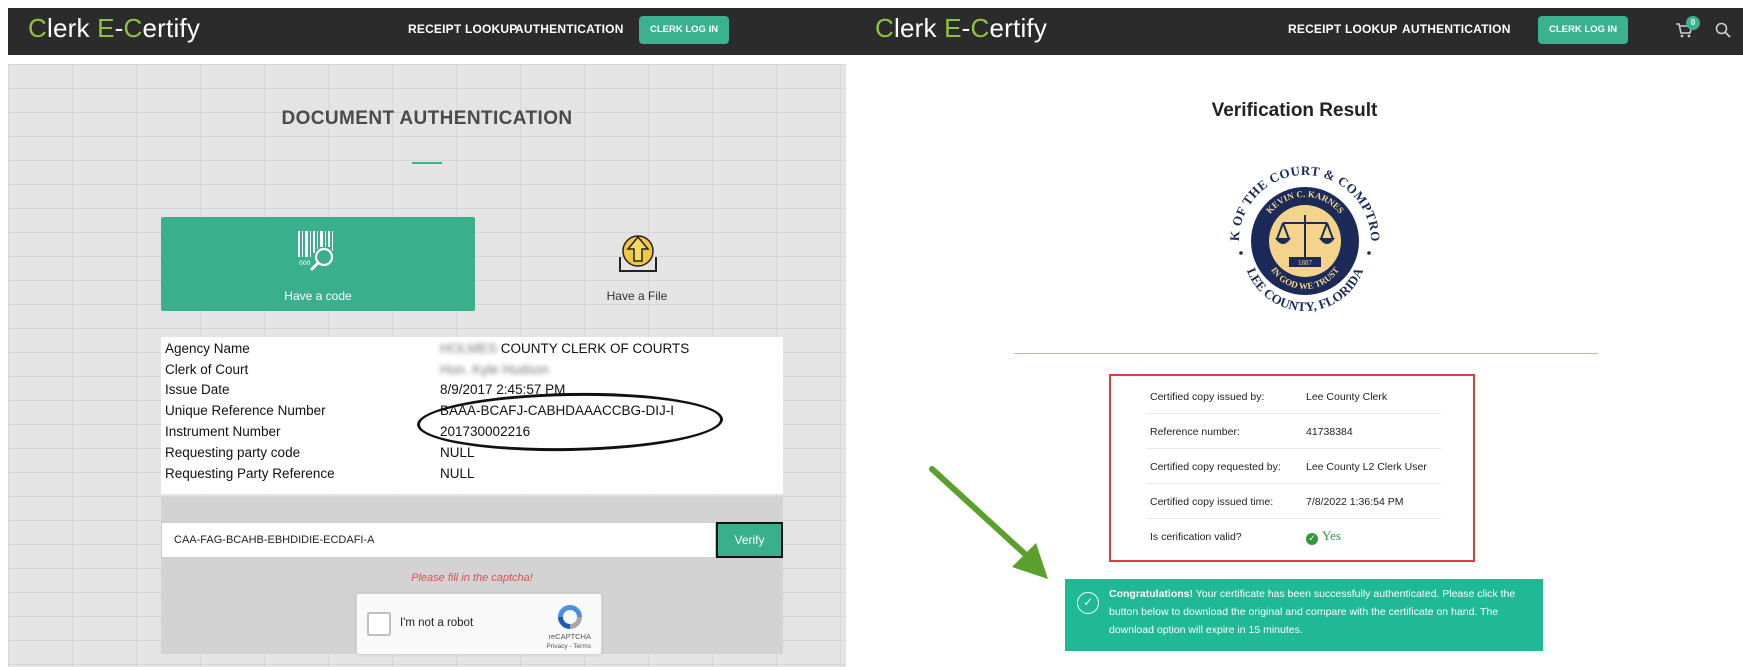  Describe the element at coordinates (568, 646) in the screenshot. I see `recaptcha-privacy-terms: Privacy - Terms` at that location.